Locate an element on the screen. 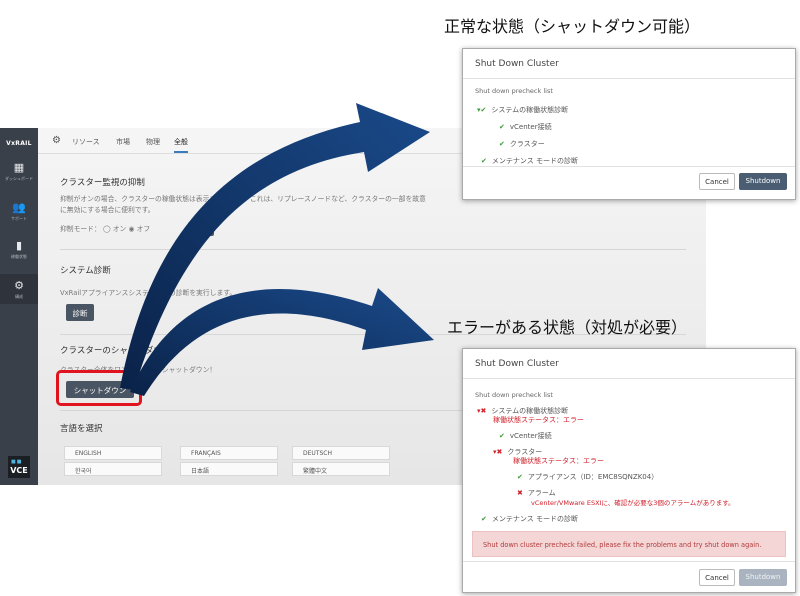  arrow-to-error is located at coordinates (282, 342).